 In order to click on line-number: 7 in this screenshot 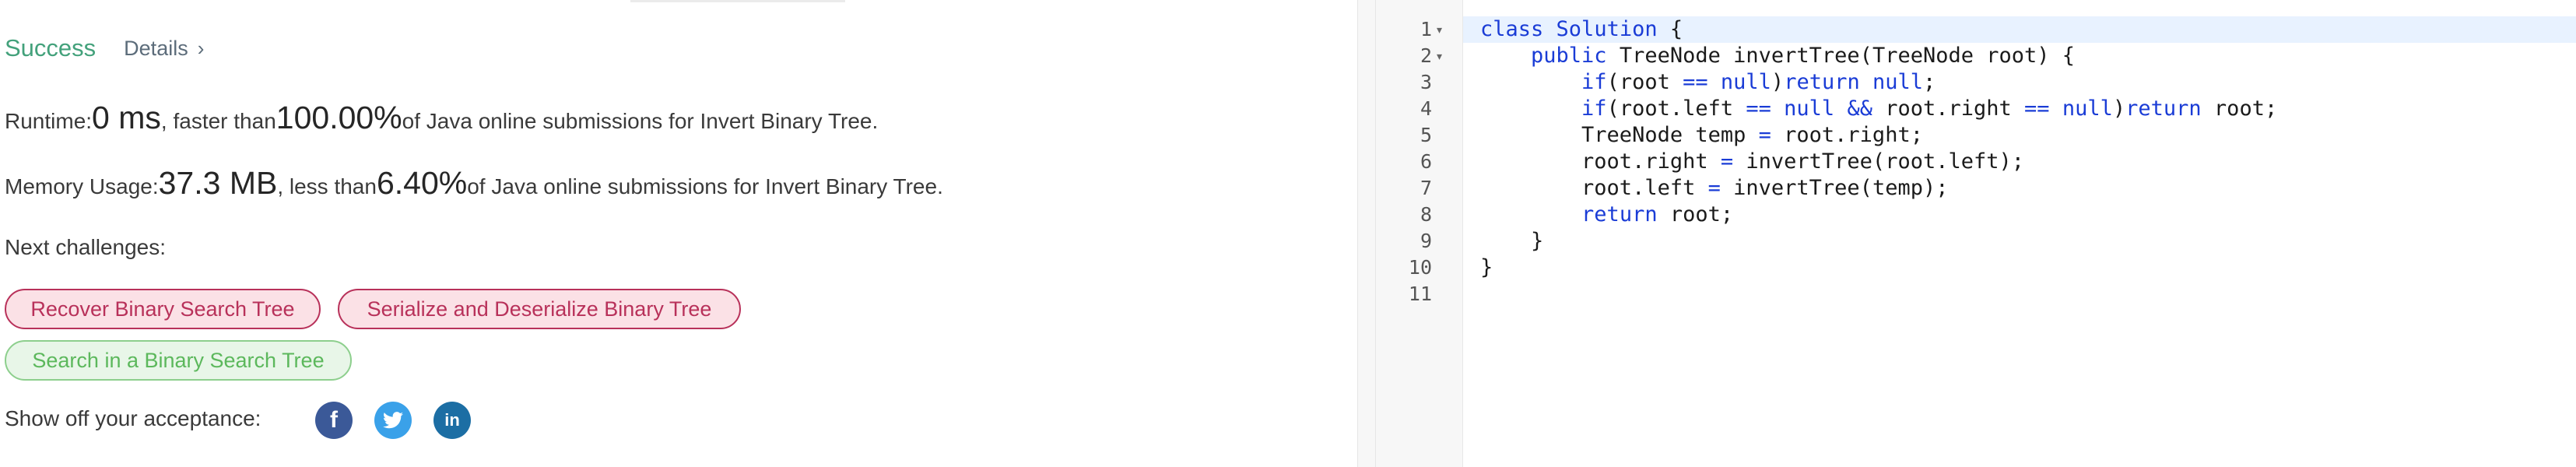, I will do `click(1426, 188)`.